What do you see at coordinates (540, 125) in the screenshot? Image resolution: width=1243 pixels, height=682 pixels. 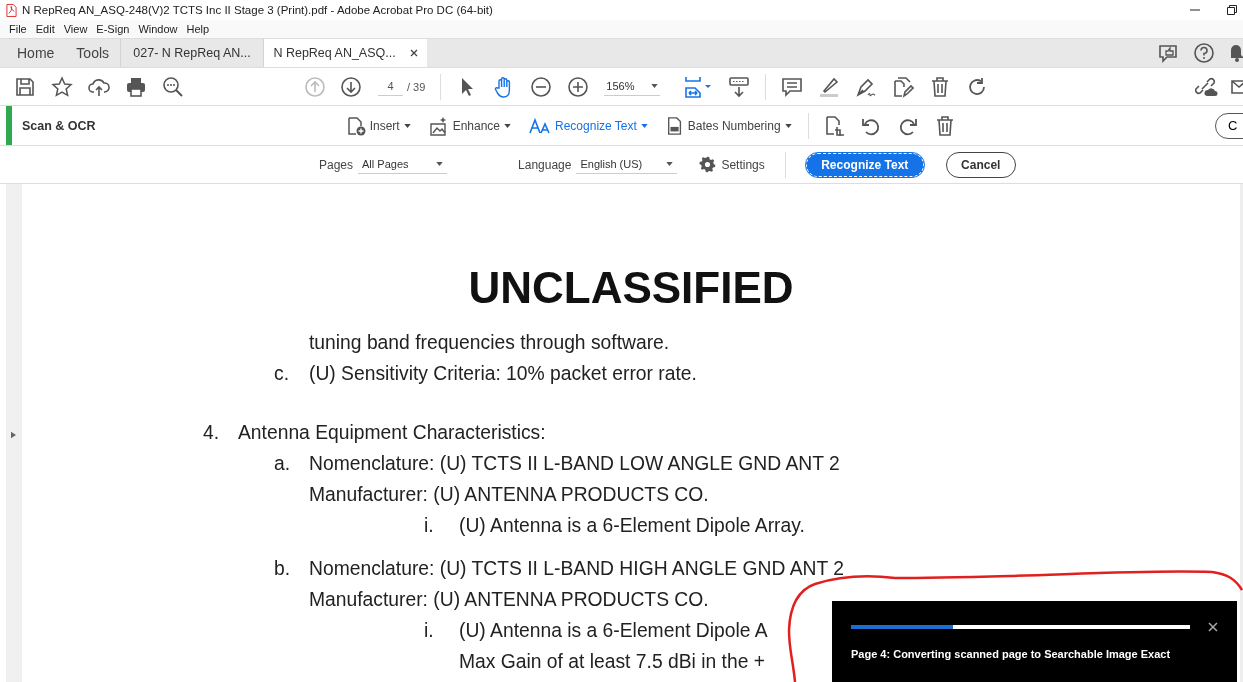 I see `text-size-icon` at bounding box center [540, 125].